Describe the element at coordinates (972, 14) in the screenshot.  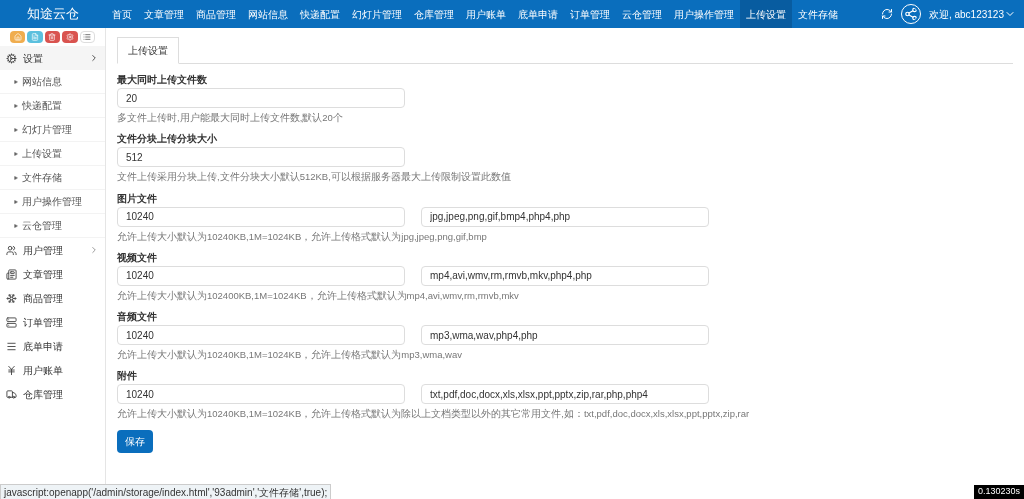
I see `user-menu: 欢迎, abc123123` at that location.